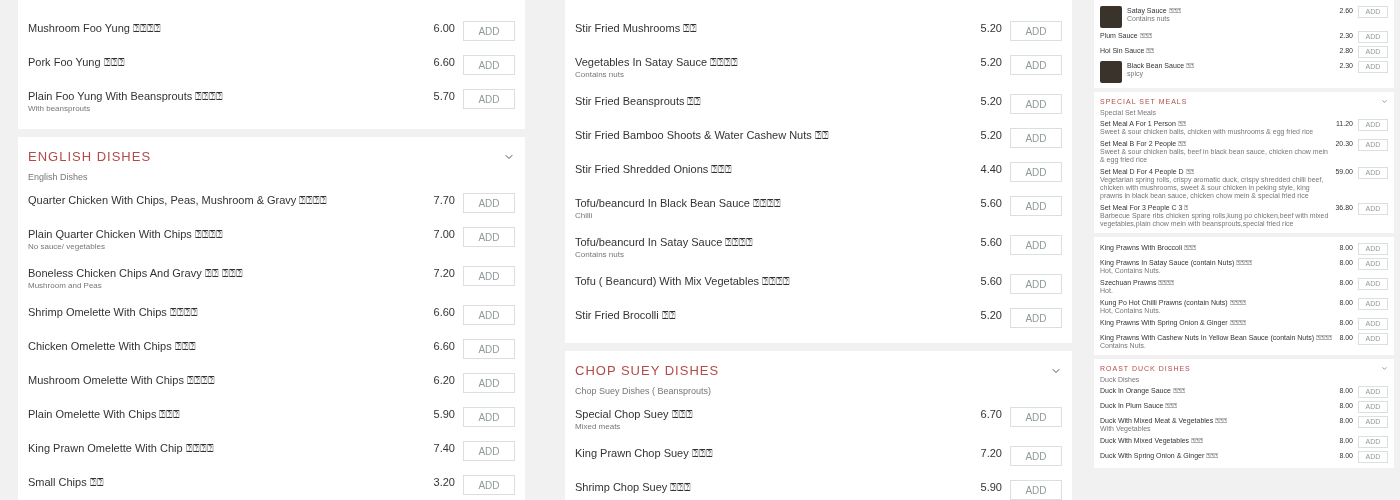  Describe the element at coordinates (90, 156) in the screenshot. I see `section-title: ENGLISH DISHES` at that location.